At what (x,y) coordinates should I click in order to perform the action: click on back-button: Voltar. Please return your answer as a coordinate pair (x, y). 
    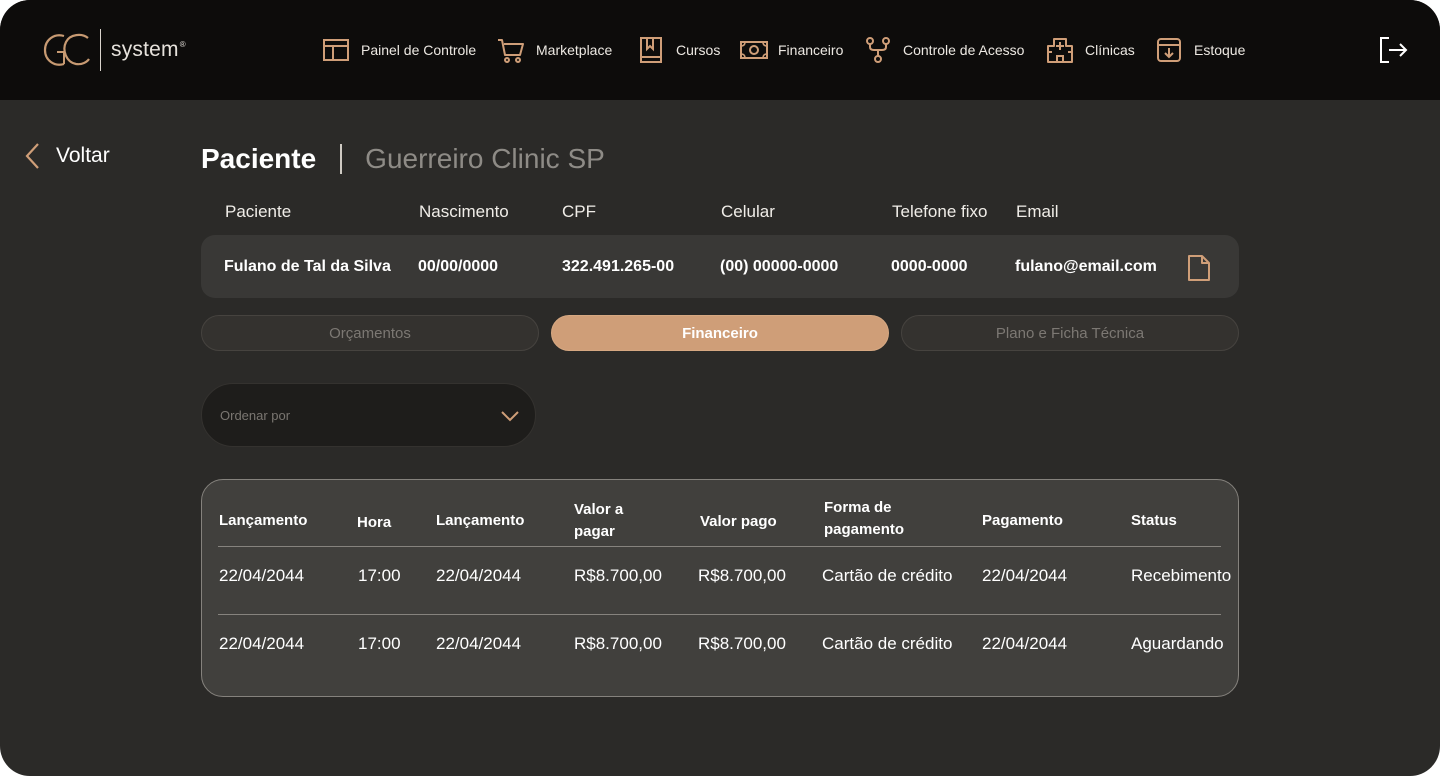
    Looking at the image, I should click on (67, 156).